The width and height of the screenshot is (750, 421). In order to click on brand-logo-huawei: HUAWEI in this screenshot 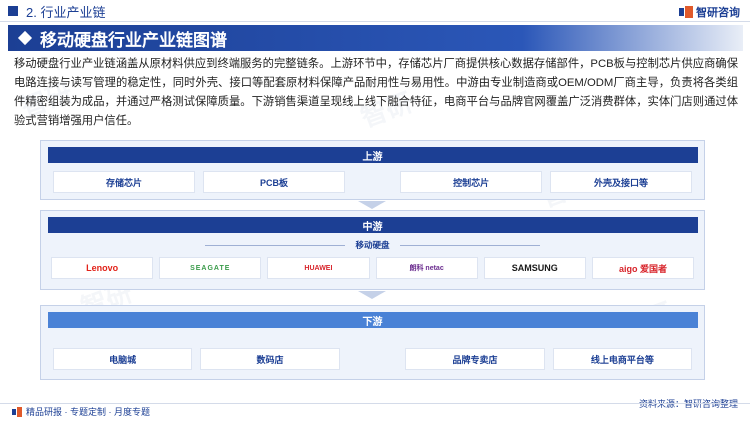, I will do `click(318, 268)`.